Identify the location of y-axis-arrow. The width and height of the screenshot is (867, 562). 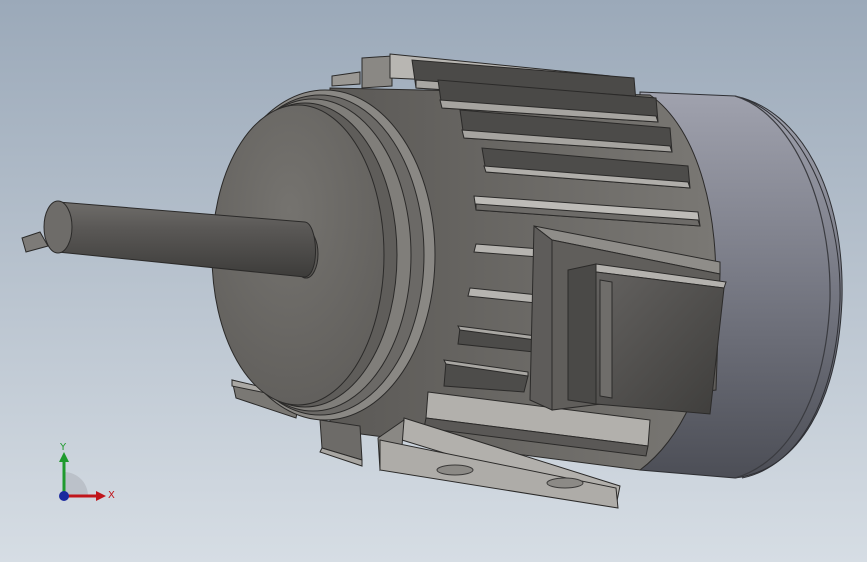
(64, 457).